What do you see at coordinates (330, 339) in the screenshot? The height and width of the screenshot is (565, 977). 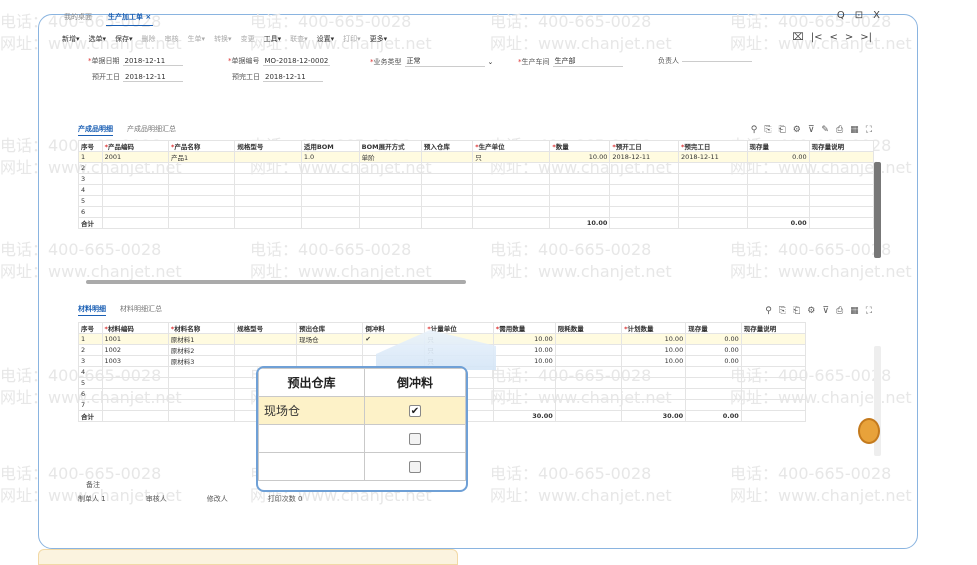 I see `material-cell: 现场仓` at bounding box center [330, 339].